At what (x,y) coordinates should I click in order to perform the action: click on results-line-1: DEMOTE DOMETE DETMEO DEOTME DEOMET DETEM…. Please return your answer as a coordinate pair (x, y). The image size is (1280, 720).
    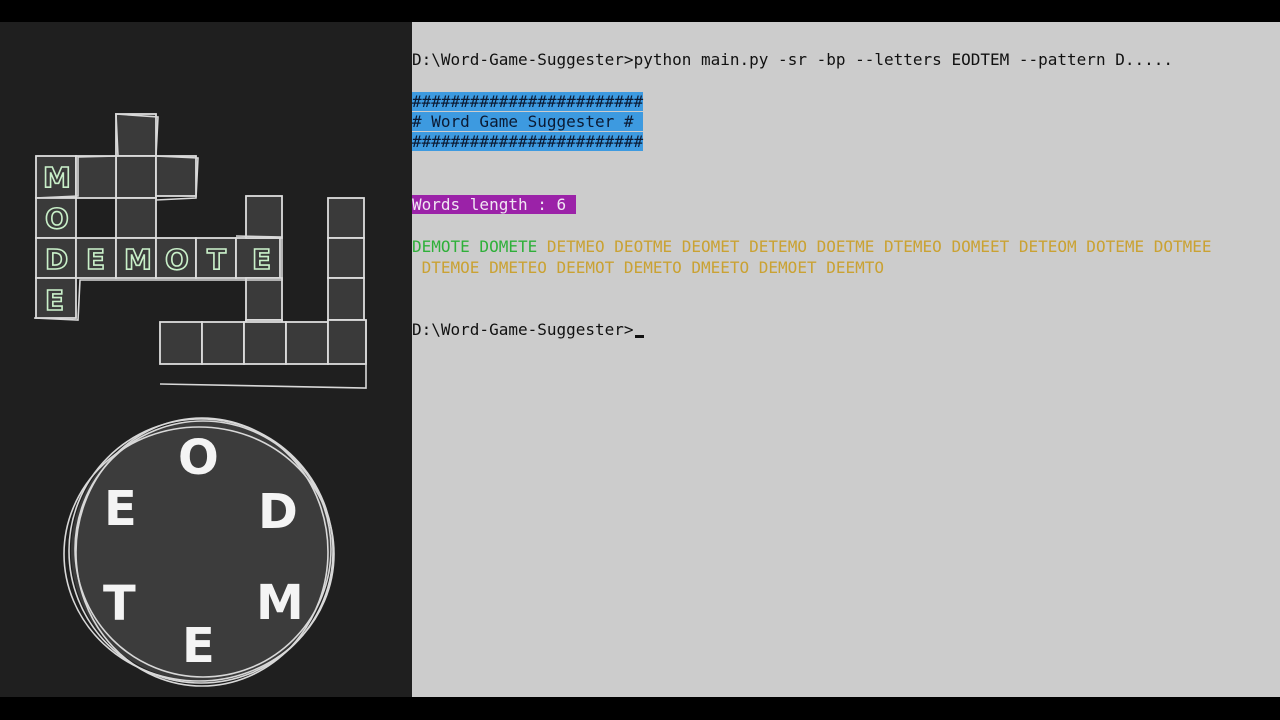
    Looking at the image, I should click on (812, 247).